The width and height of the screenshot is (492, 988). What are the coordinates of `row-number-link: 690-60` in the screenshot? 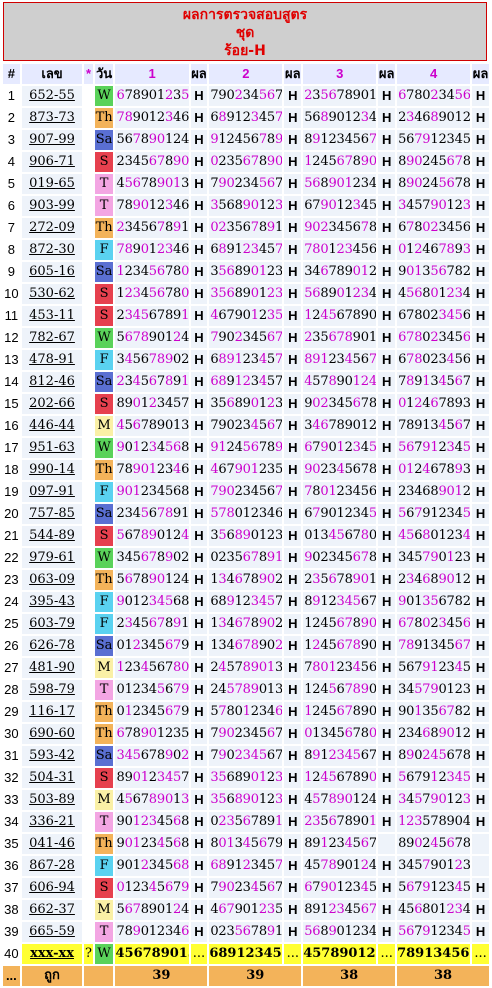 It's located at (52, 734).